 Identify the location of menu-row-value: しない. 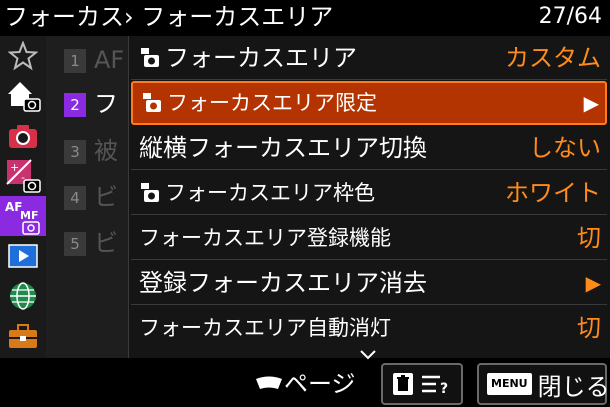
(565, 148).